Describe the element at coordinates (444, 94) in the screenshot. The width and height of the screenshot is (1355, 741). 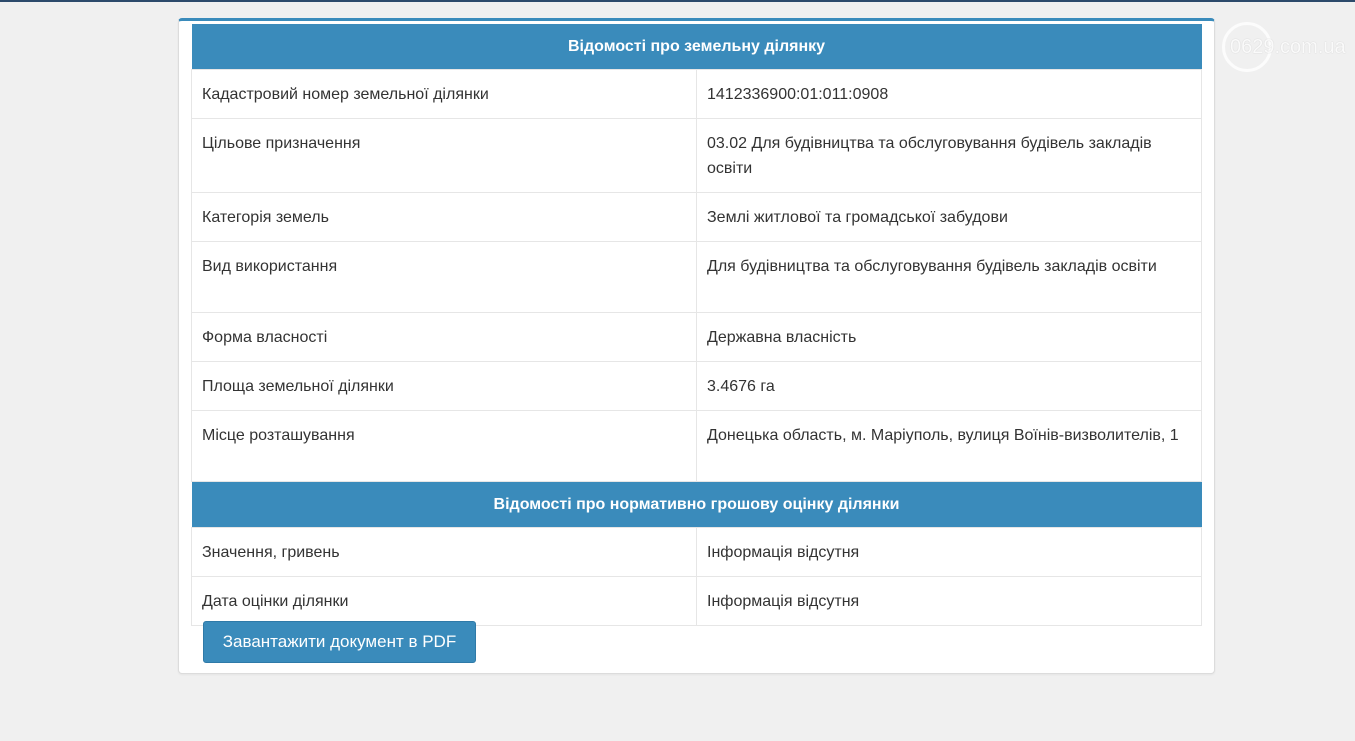
I see `row-label-cadastral-number: Кадастровий номер земельної ділянки` at that location.